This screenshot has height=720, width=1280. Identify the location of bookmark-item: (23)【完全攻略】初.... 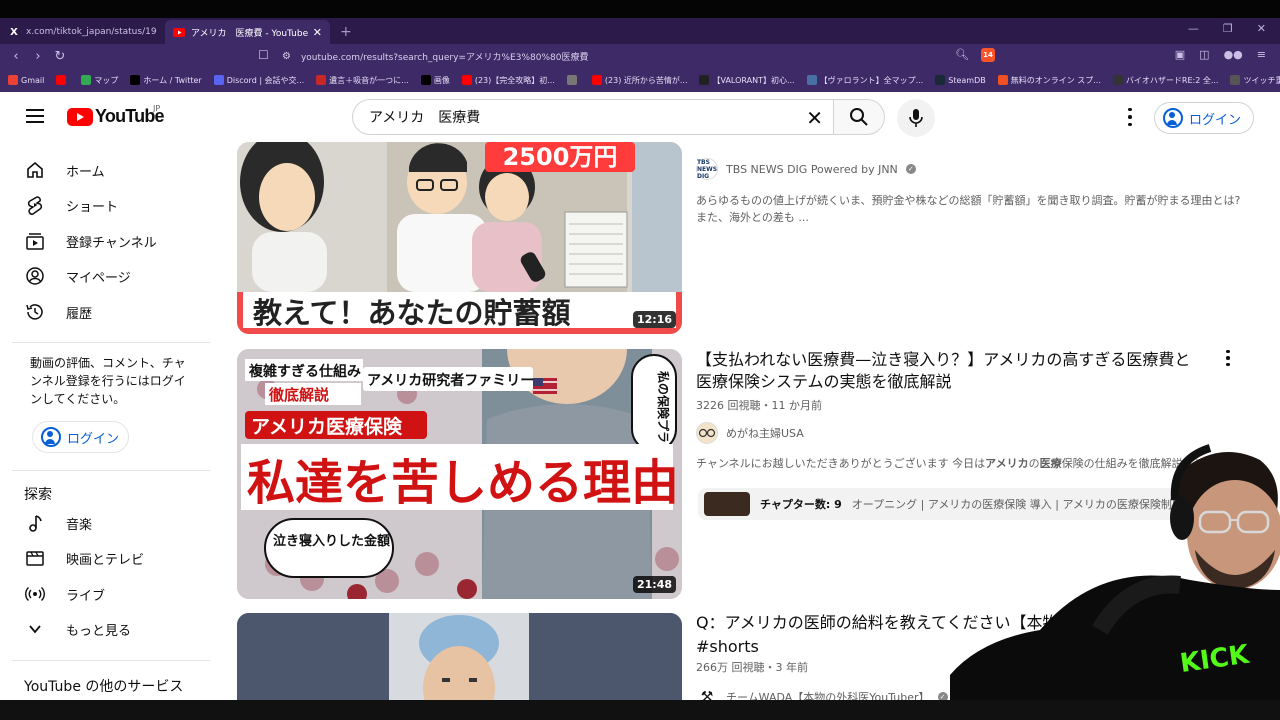
(508, 80).